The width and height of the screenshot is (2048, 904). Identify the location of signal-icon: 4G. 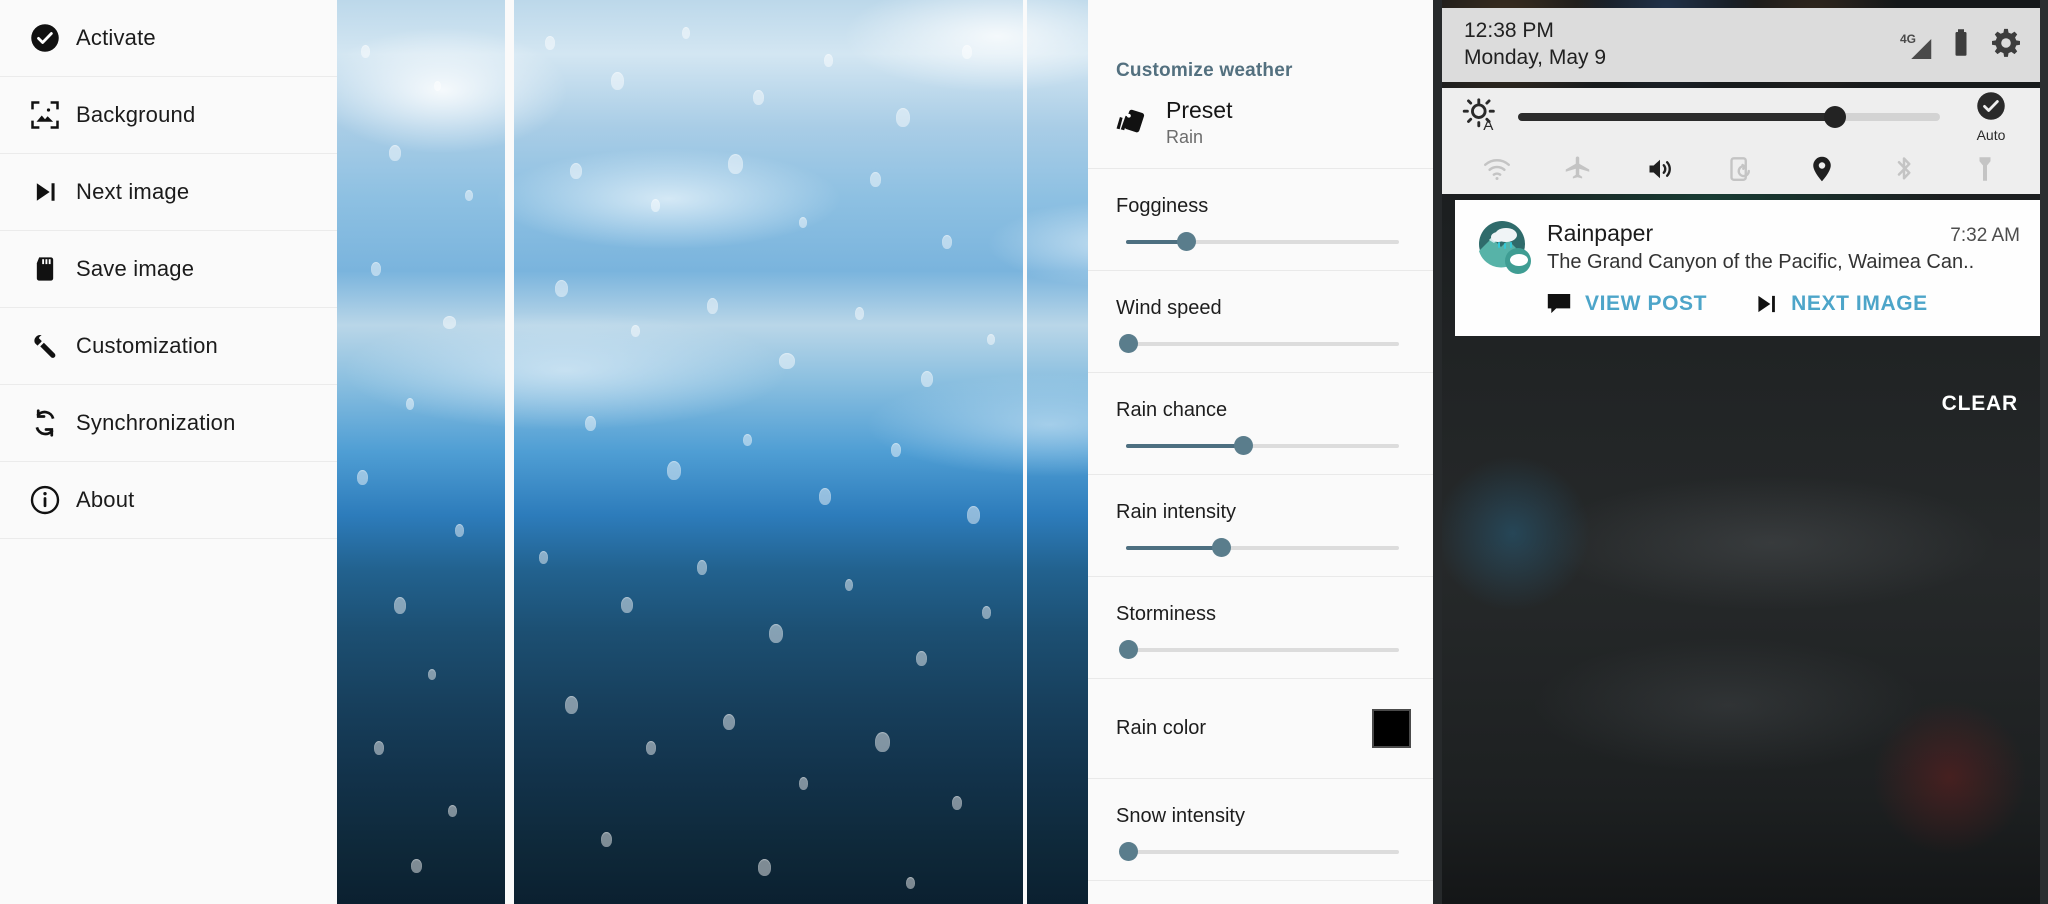
(1916, 45).